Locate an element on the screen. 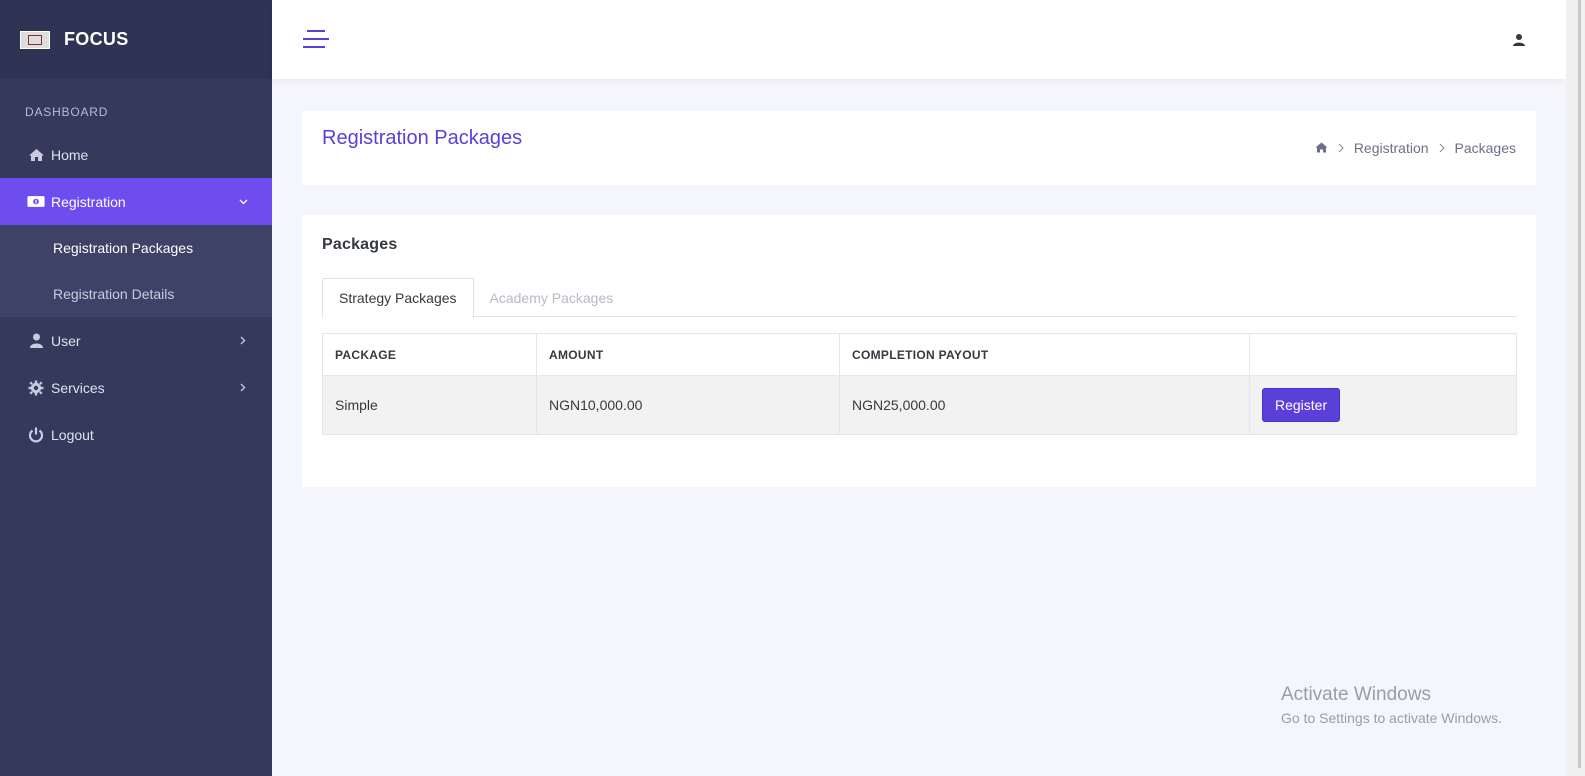 The width and height of the screenshot is (1585, 776). money-icon is located at coordinates (36, 202).